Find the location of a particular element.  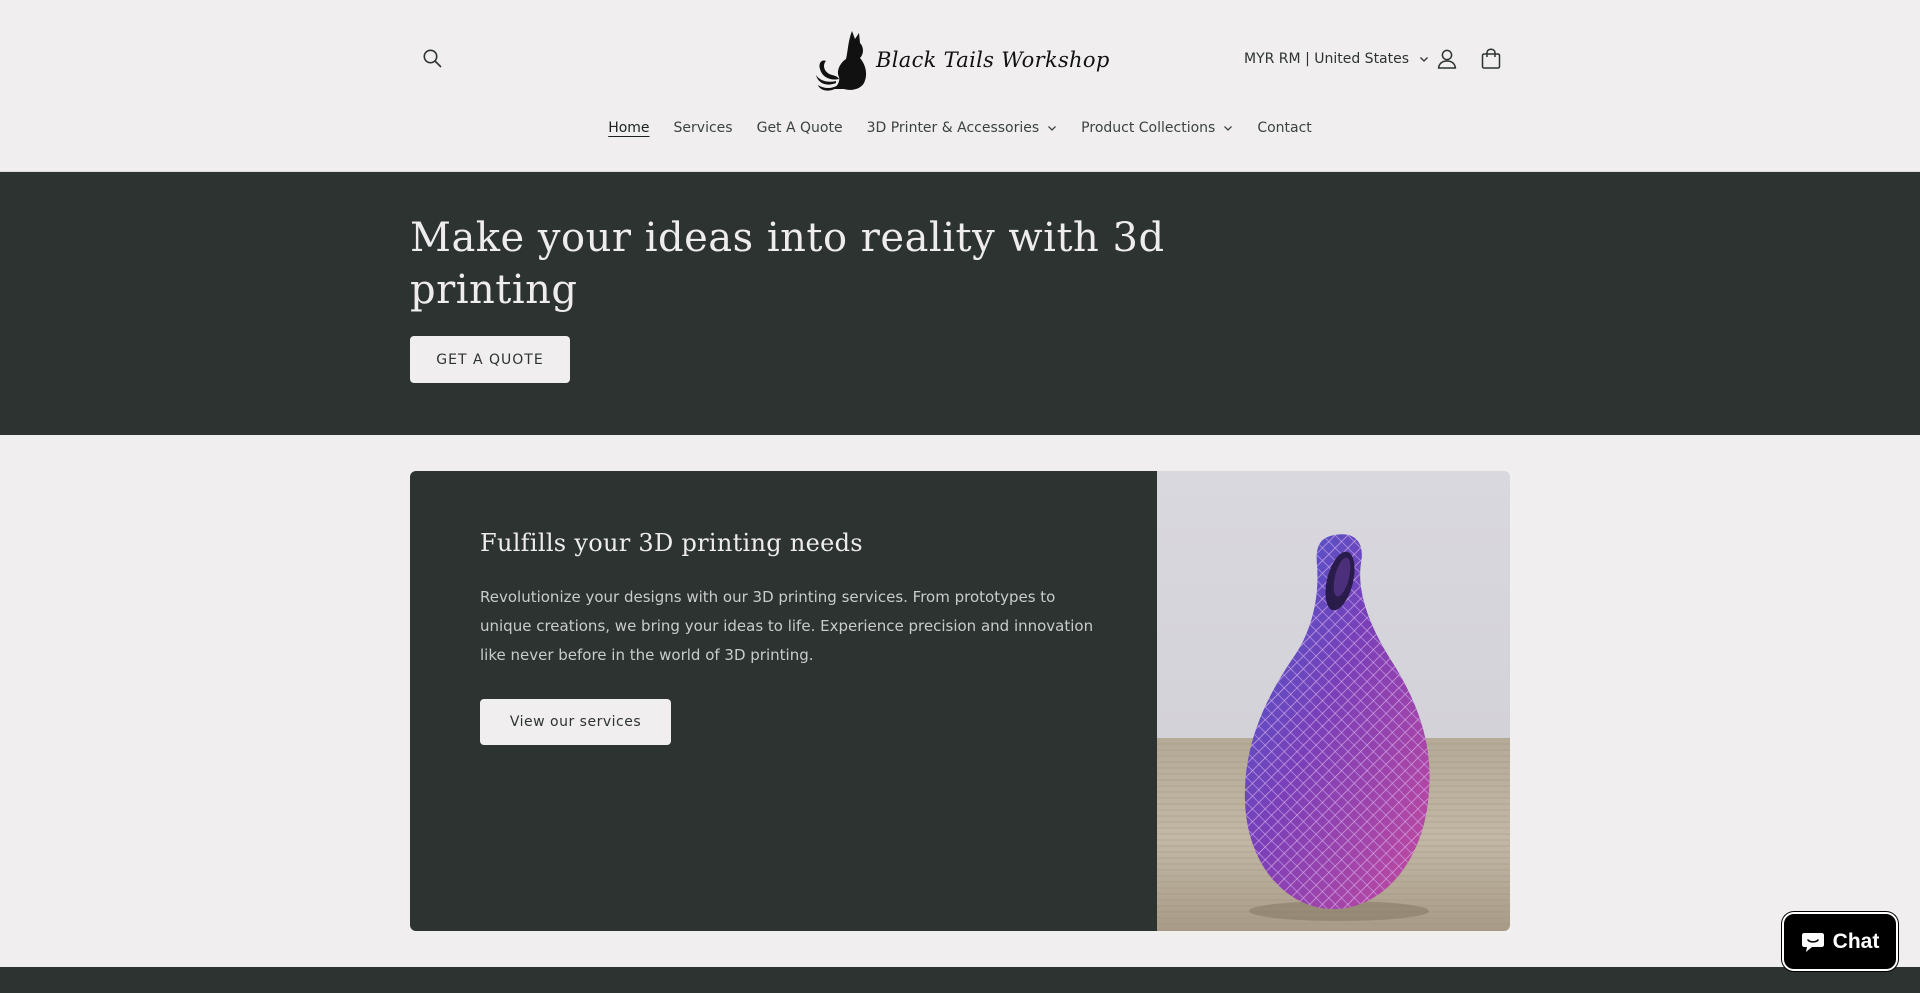

nav-item-product-collections: Product Collections is located at coordinates (1157, 128).